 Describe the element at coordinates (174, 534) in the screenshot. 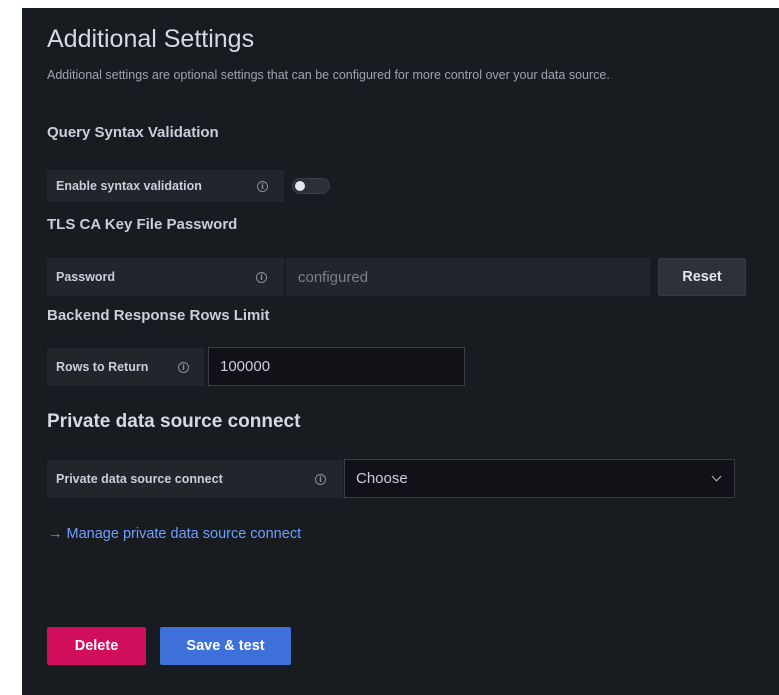

I see `manage-pdc-link: → Manage private data source connect` at that location.